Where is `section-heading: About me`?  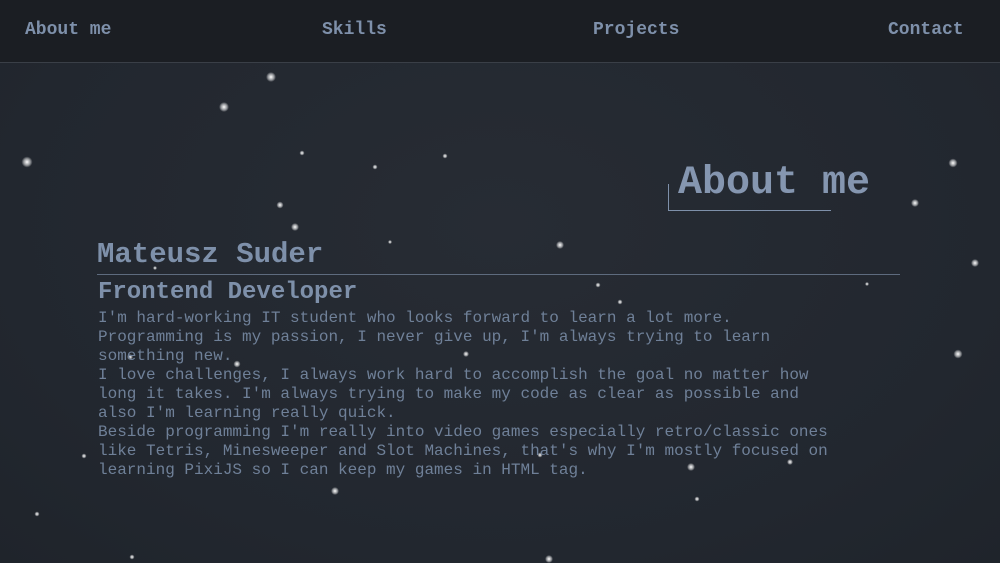
section-heading: About me is located at coordinates (788, 187).